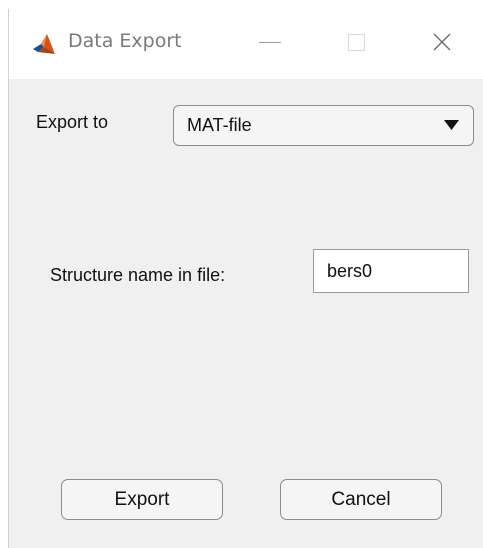 Image resolution: width=483 pixels, height=548 pixels. I want to click on maximize-button, so click(356, 42).